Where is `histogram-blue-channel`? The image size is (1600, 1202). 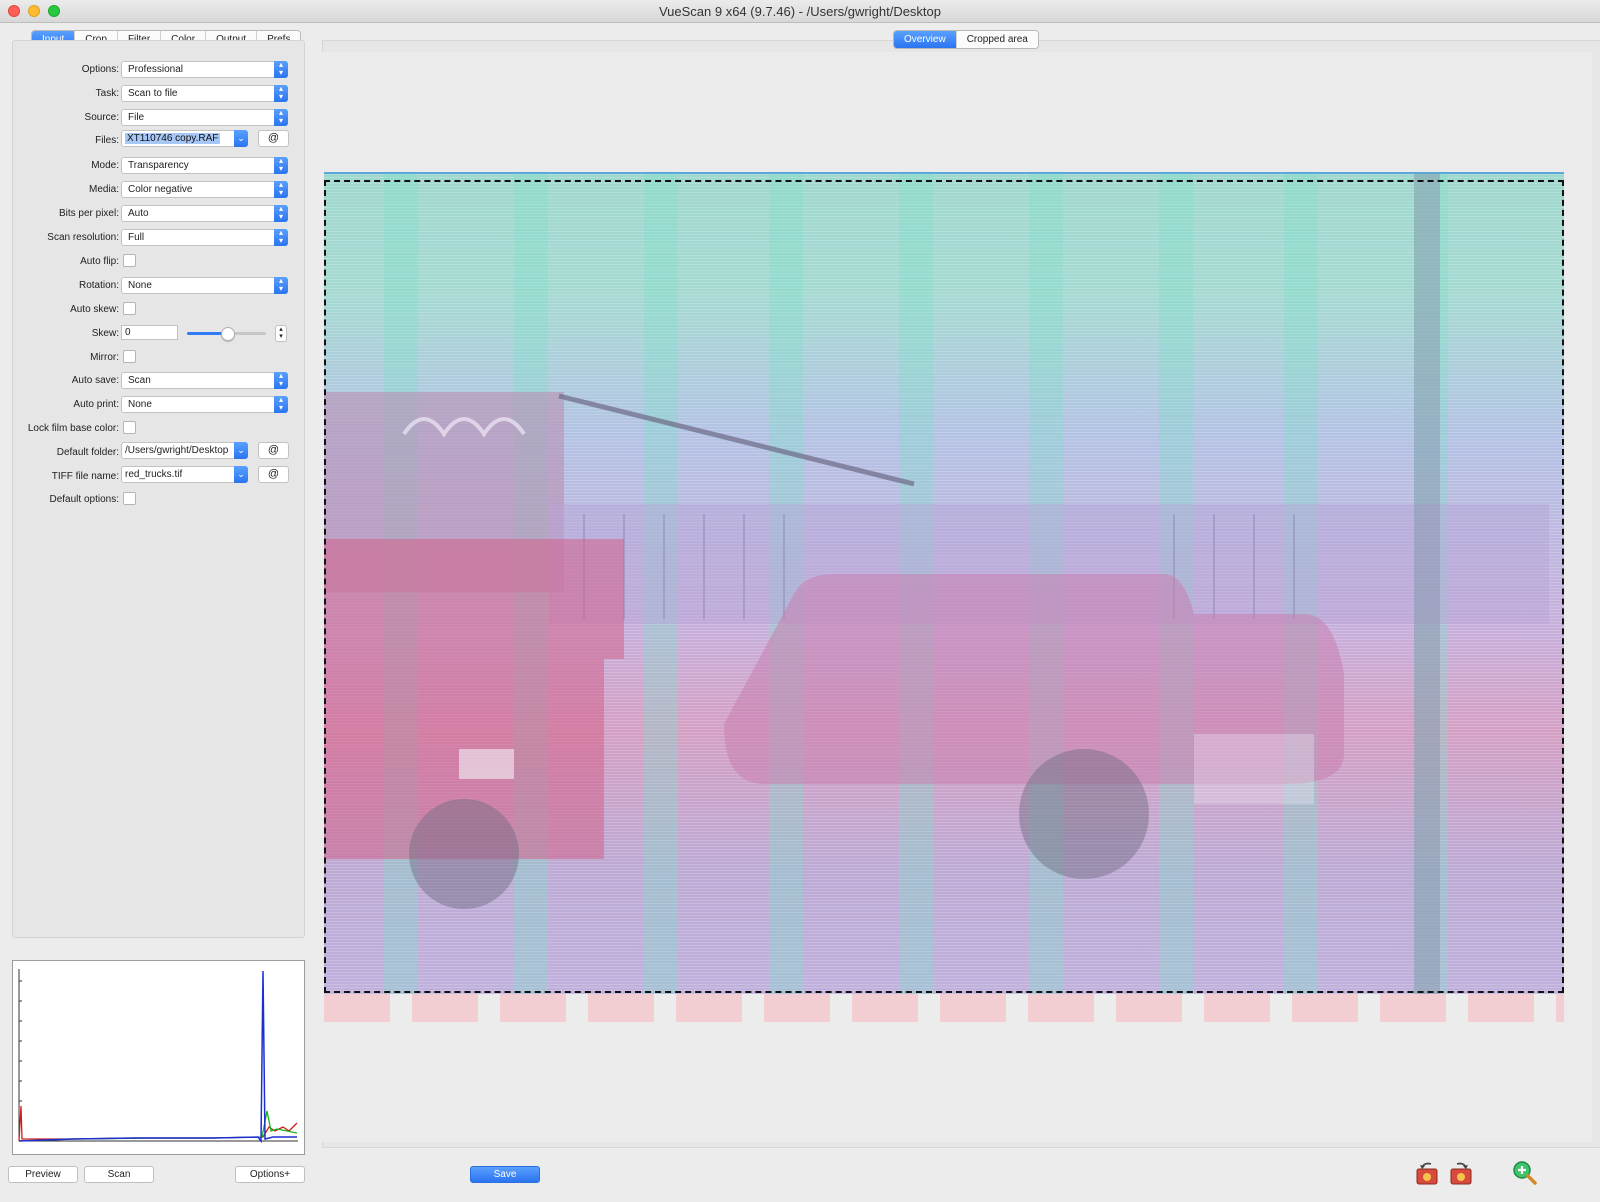
histogram-blue-channel is located at coordinates (157, 1057).